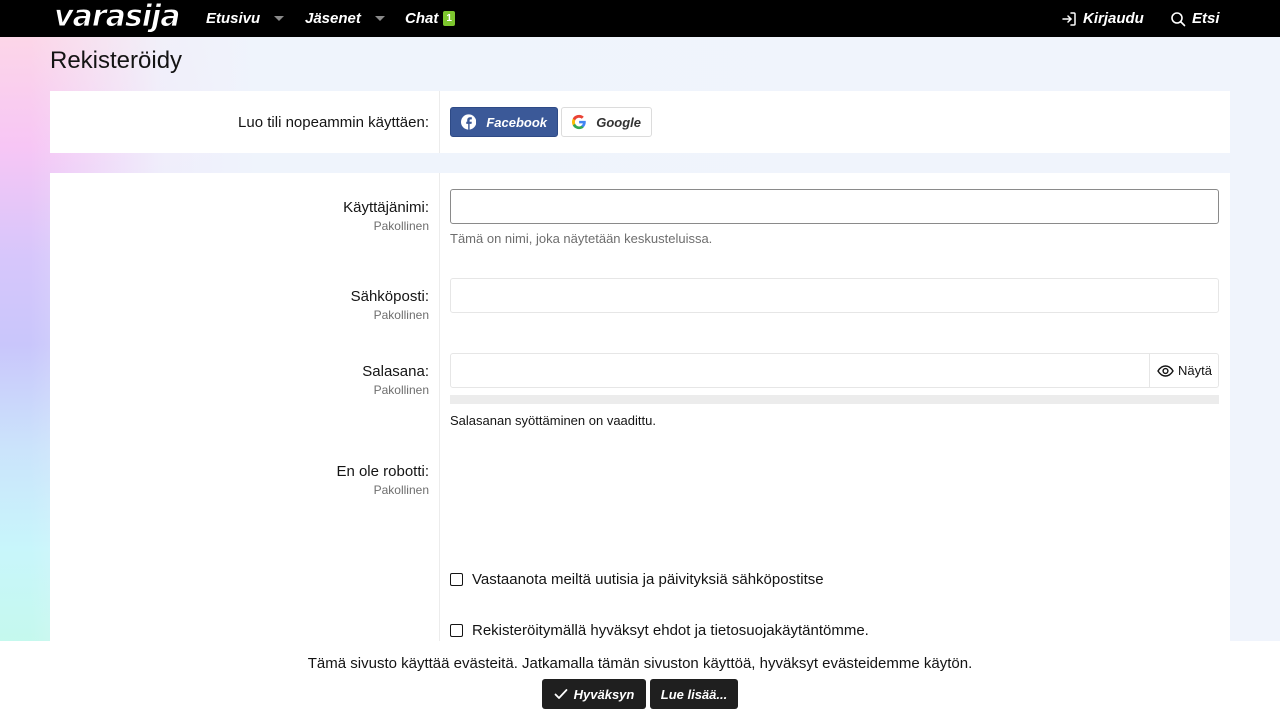 The width and height of the screenshot is (1280, 720). What do you see at coordinates (834, 370) in the screenshot?
I see `password-input` at bounding box center [834, 370].